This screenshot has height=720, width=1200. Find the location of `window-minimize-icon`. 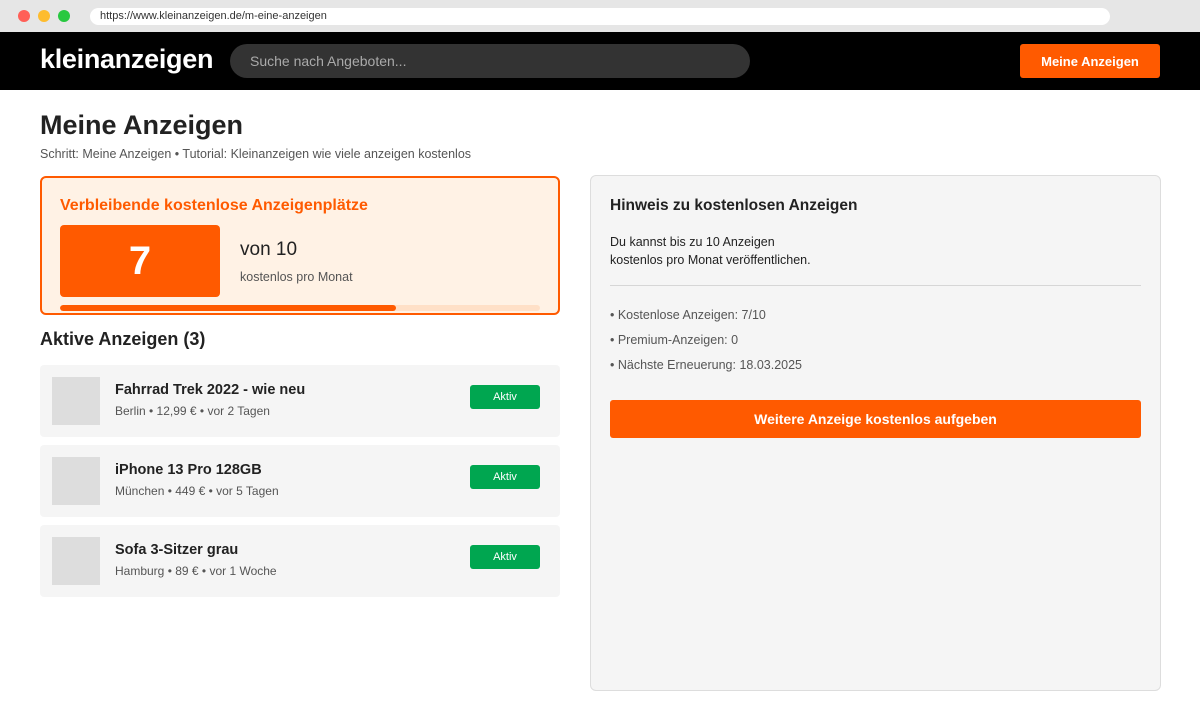

window-minimize-icon is located at coordinates (44, 16).